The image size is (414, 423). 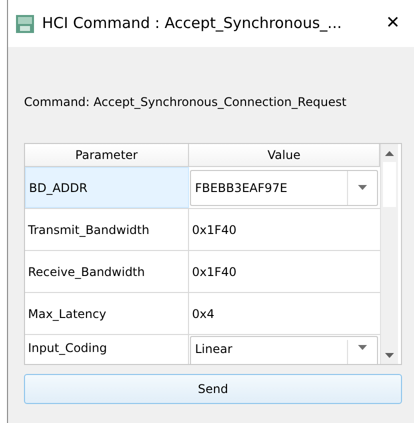 What do you see at coordinates (107, 313) in the screenshot?
I see `parameter-cell: Max_Latency` at bounding box center [107, 313].